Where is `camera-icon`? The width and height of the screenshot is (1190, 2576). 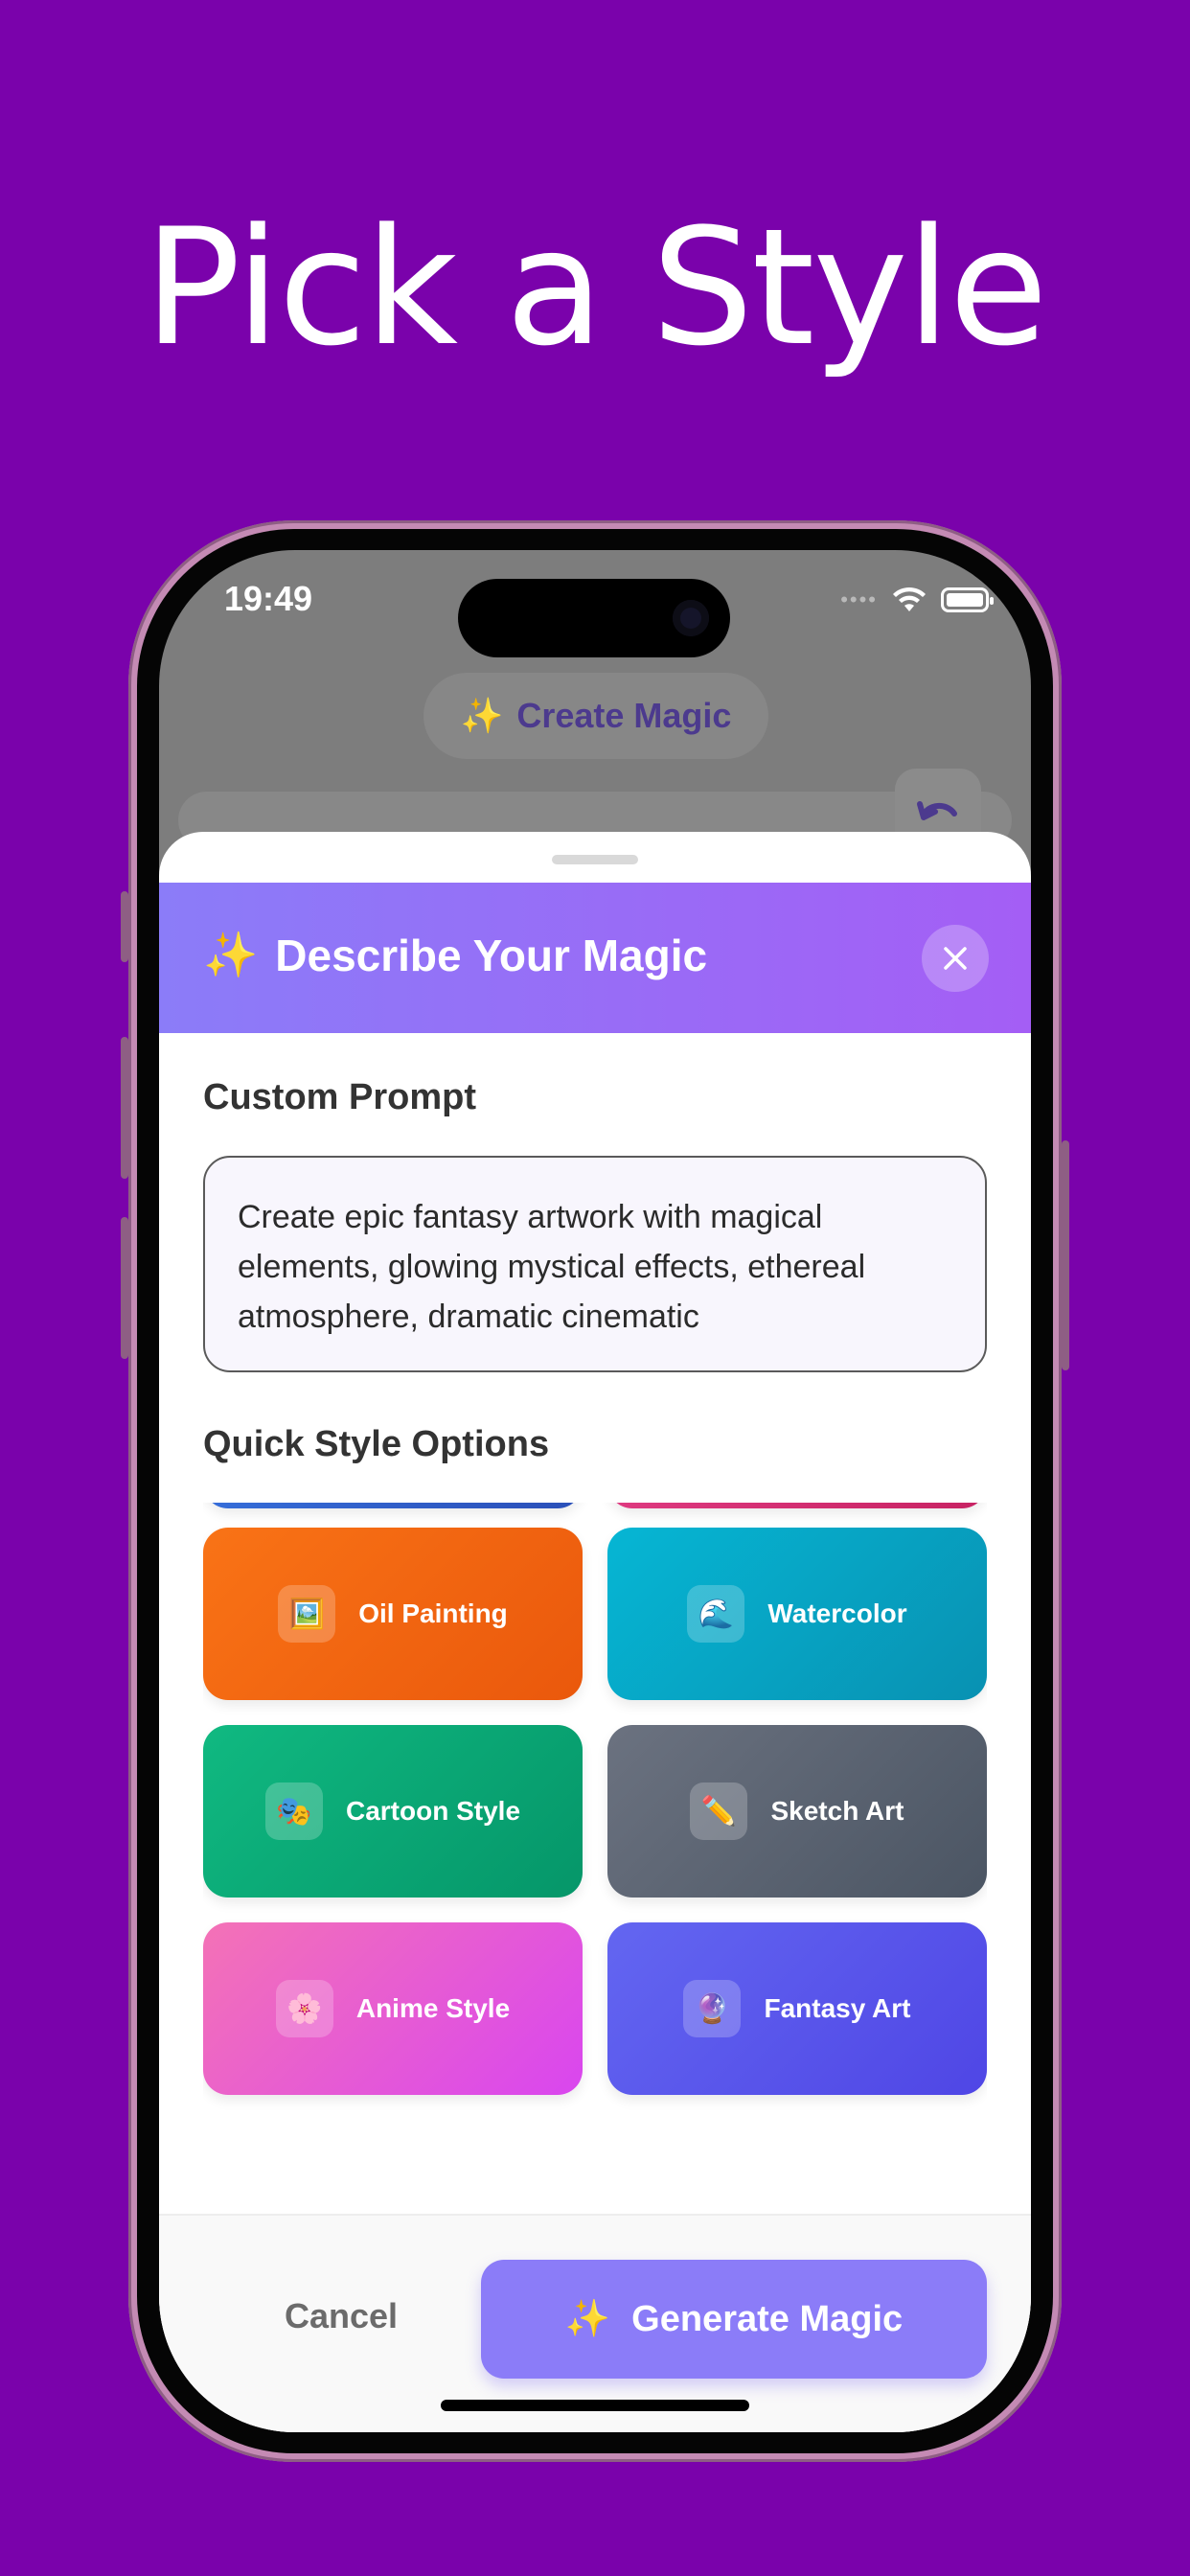
camera-icon is located at coordinates (691, 618).